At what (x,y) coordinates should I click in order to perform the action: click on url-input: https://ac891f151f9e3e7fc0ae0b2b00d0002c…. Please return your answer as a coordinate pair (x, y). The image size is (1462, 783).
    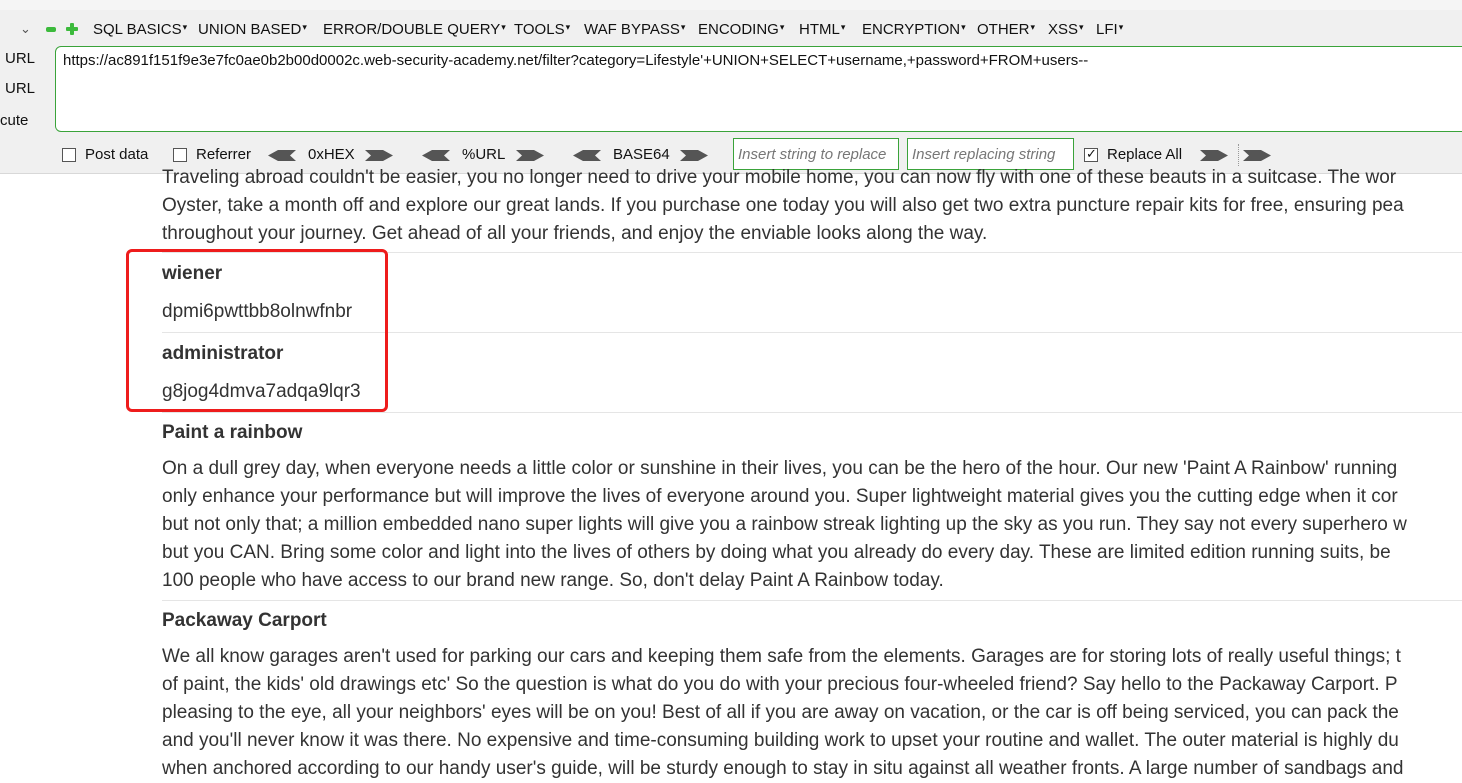
    Looking at the image, I should click on (758, 89).